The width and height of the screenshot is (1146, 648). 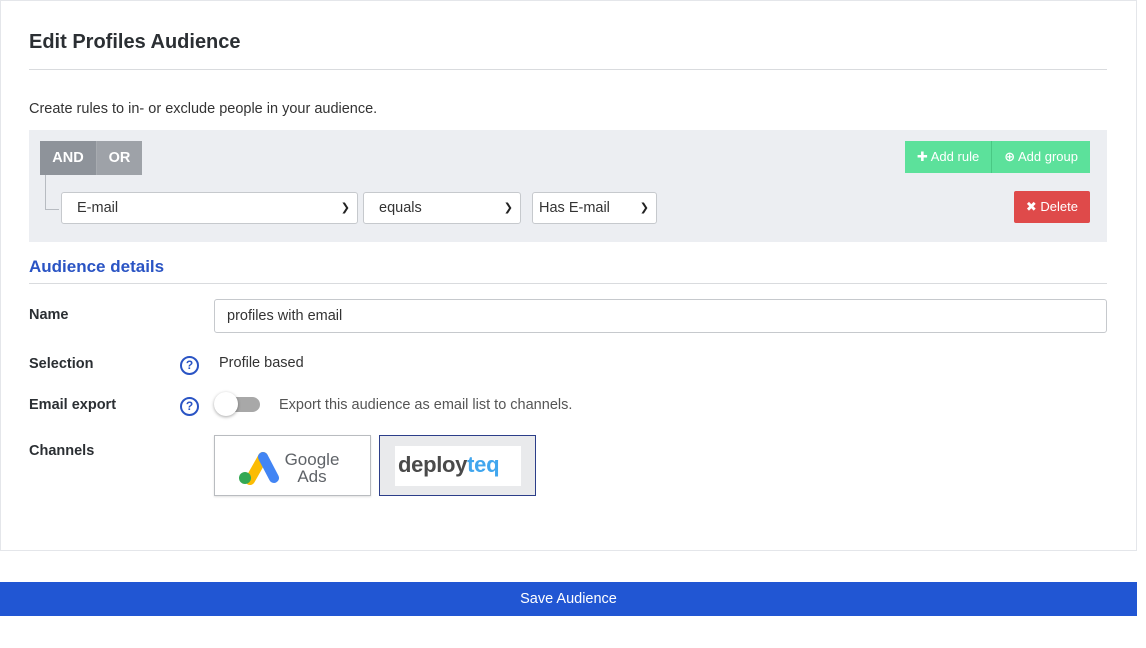 I want to click on toggle-knob, so click(x=226, y=404).